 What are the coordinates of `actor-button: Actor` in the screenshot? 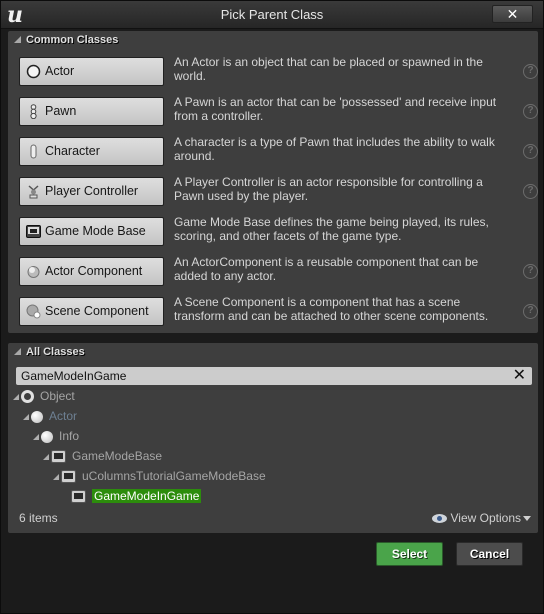 It's located at (91, 71).